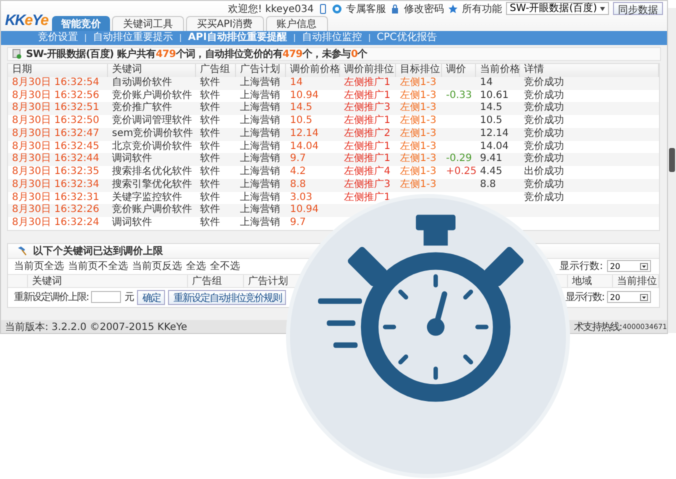 Image resolution: width=676 pixels, height=479 pixels. I want to click on table-cell-text: 8月30日 16:32:56, so click(55, 96).